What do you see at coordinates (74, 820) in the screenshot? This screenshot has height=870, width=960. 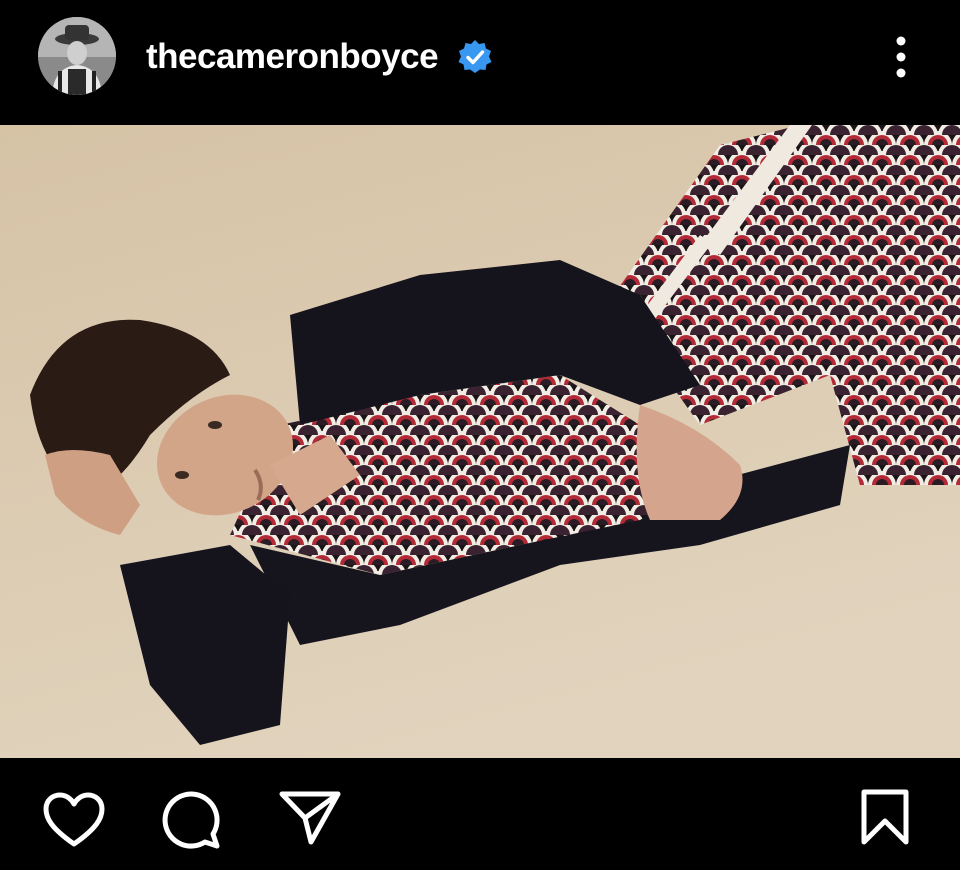 I see `heart-icon` at bounding box center [74, 820].